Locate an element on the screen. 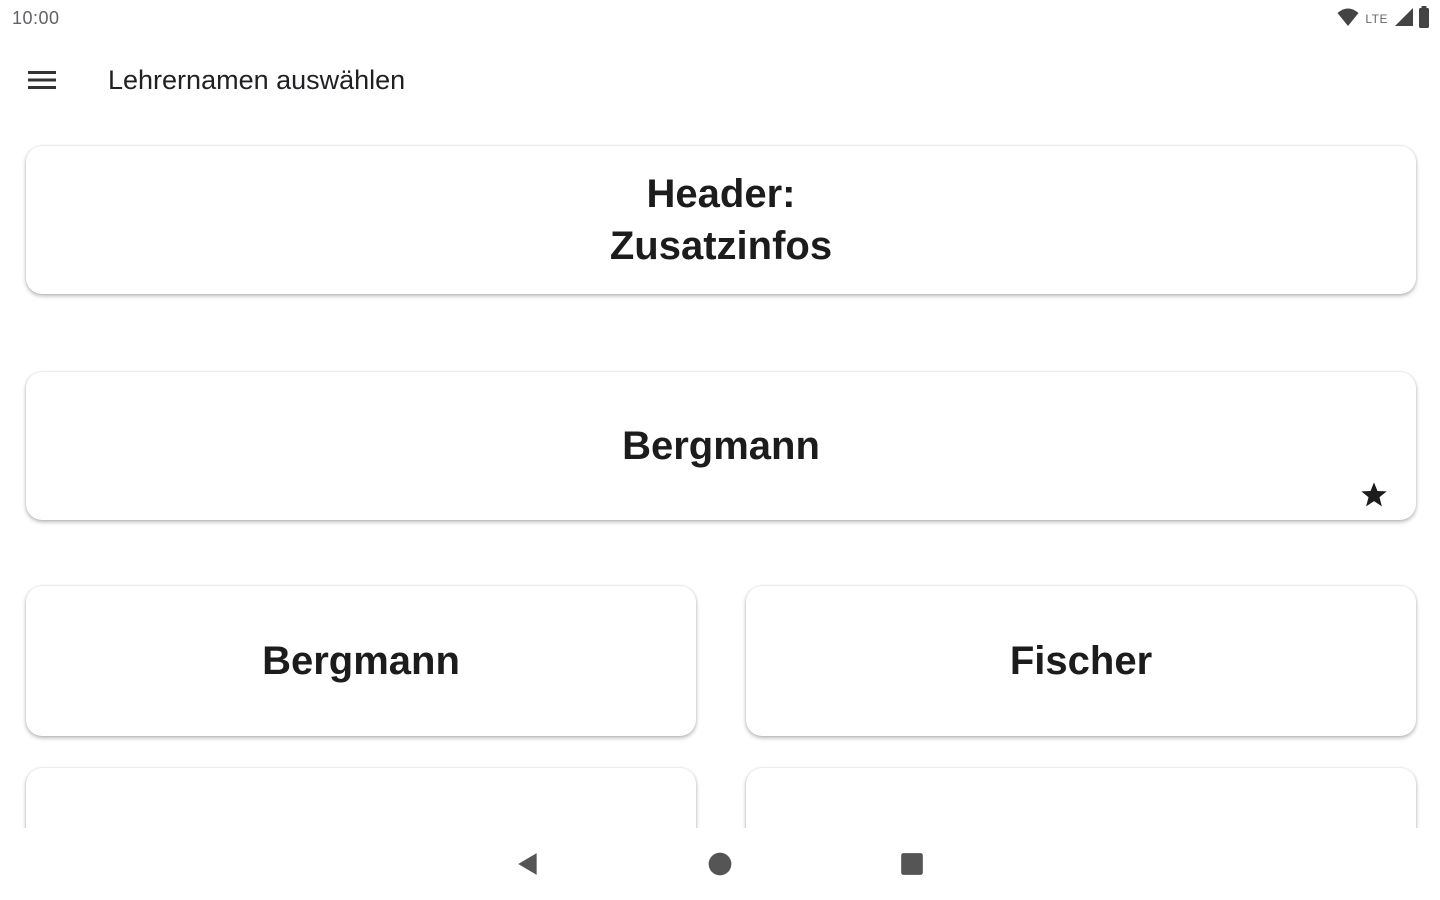  system-navigation-bar is located at coordinates (720, 864).